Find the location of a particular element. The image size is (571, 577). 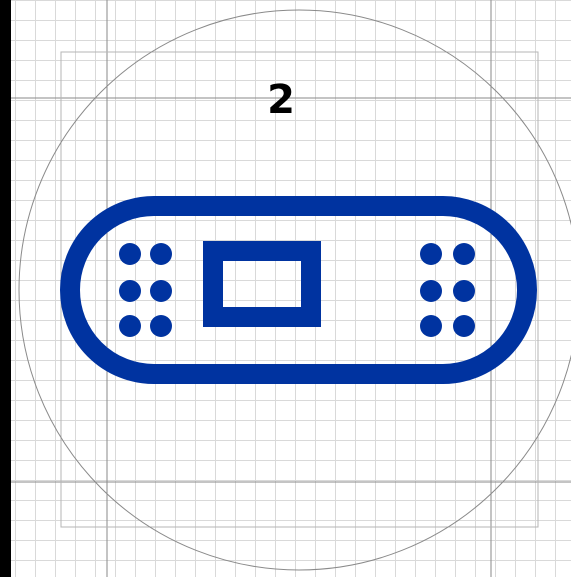

bandage-holes-right is located at coordinates (447, 290).